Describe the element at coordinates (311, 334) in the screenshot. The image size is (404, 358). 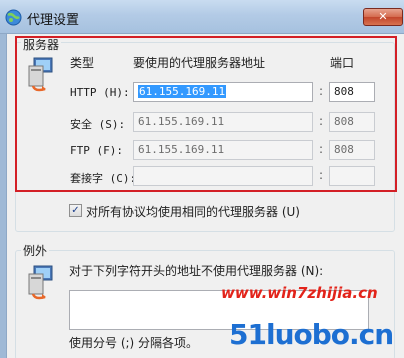
I see `watermark-51luobo: 51luobo.cn` at that location.